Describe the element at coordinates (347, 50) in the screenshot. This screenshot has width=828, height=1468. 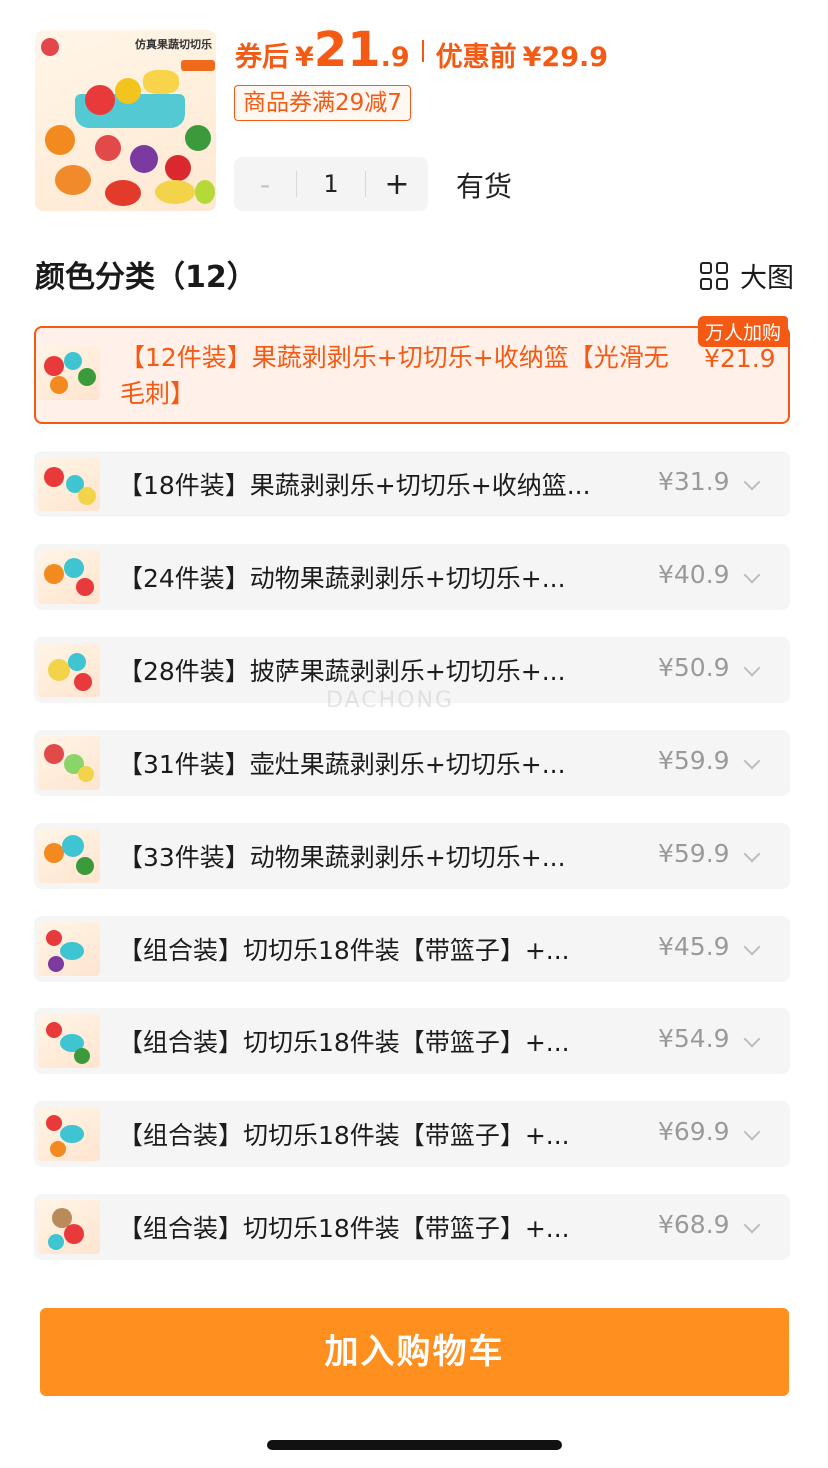
I see `after-coupon-price-int: 21` at that location.